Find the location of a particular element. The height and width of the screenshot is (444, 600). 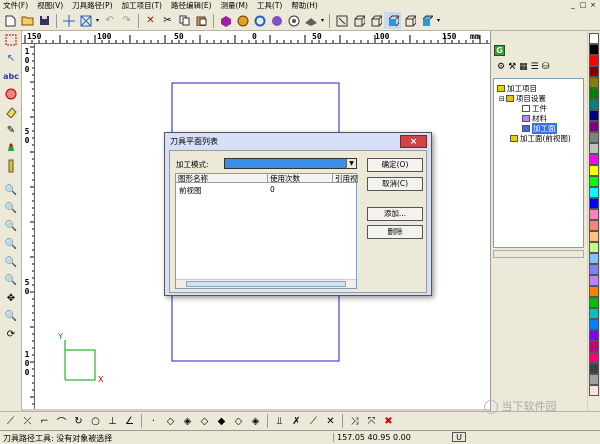

menu-help: 帮助(H) is located at coordinates (304, 5).